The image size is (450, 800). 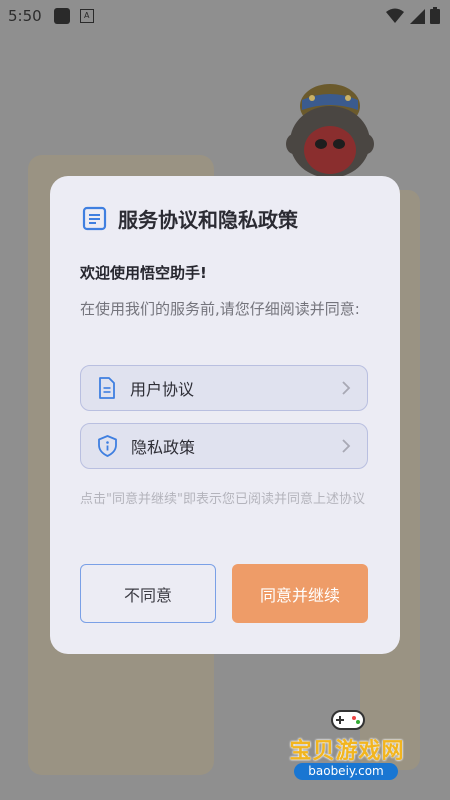 I want to click on user-agreement-label: 用户协议, so click(x=162, y=389).